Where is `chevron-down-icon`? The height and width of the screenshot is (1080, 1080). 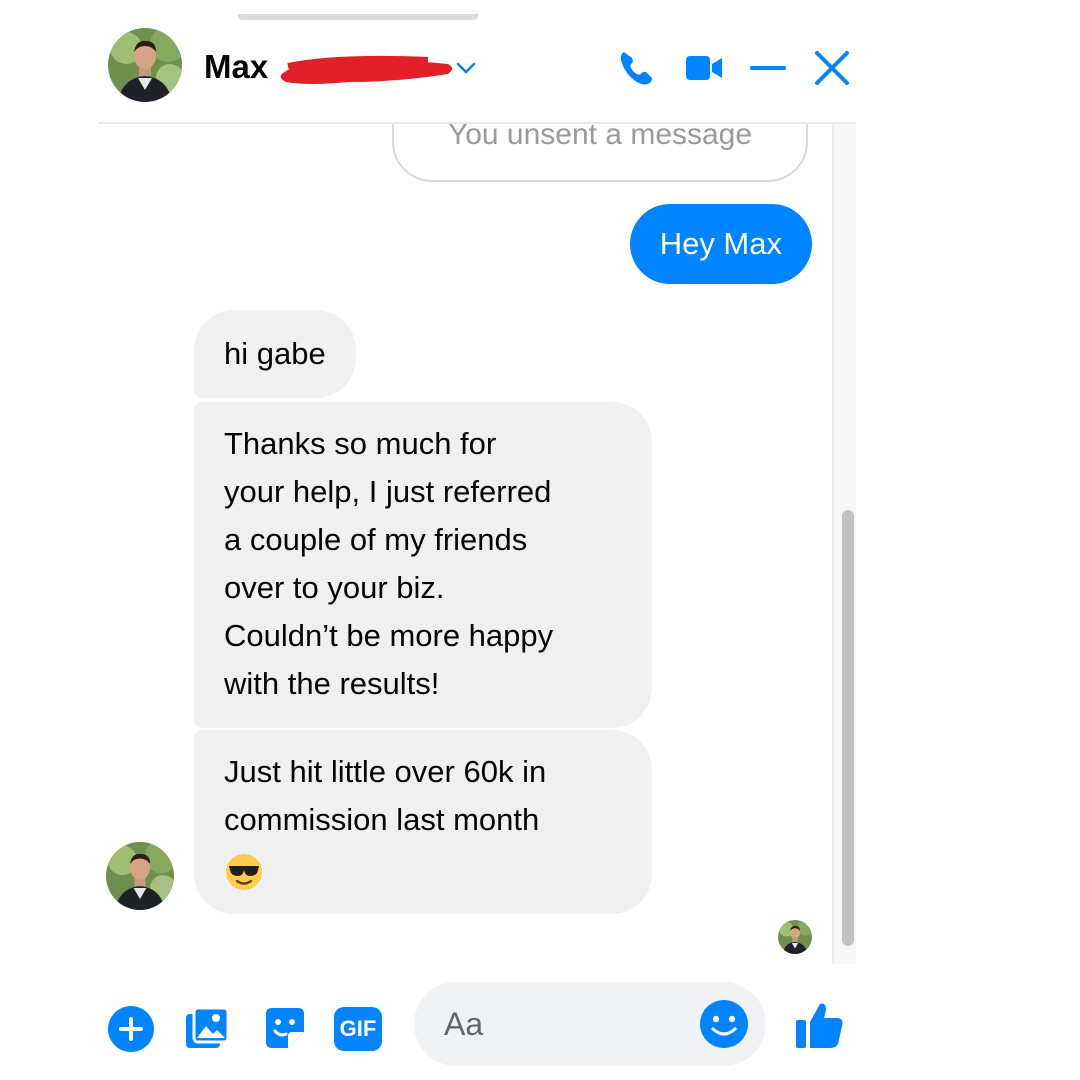
chevron-down-icon is located at coordinates (466, 68).